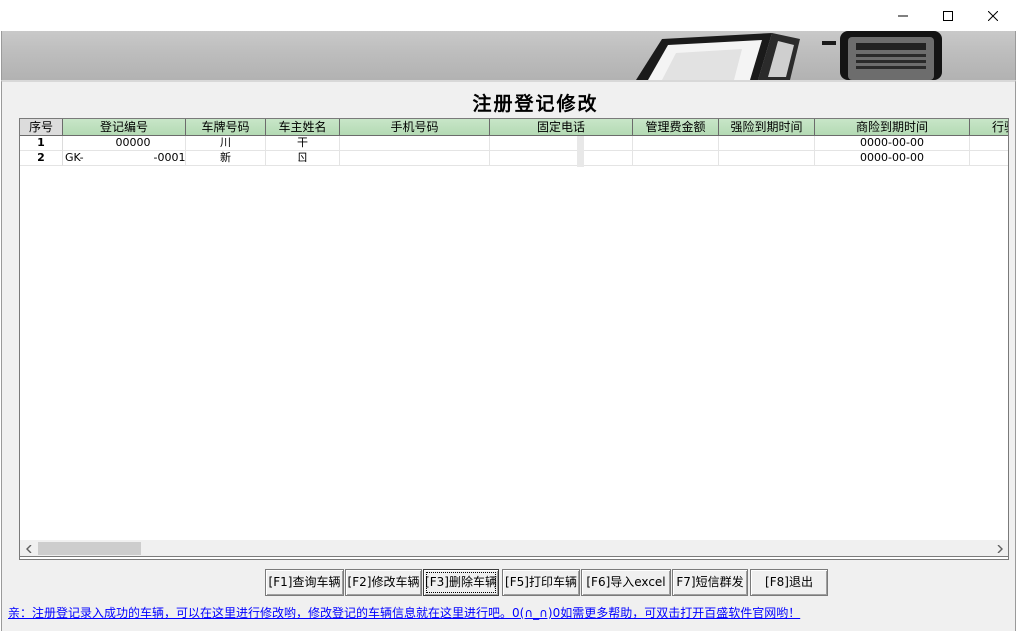 The image size is (1017, 631). Describe the element at coordinates (767, 127) in the screenshot. I see `column-header-ci-expiry: 强险到期时间` at that location.